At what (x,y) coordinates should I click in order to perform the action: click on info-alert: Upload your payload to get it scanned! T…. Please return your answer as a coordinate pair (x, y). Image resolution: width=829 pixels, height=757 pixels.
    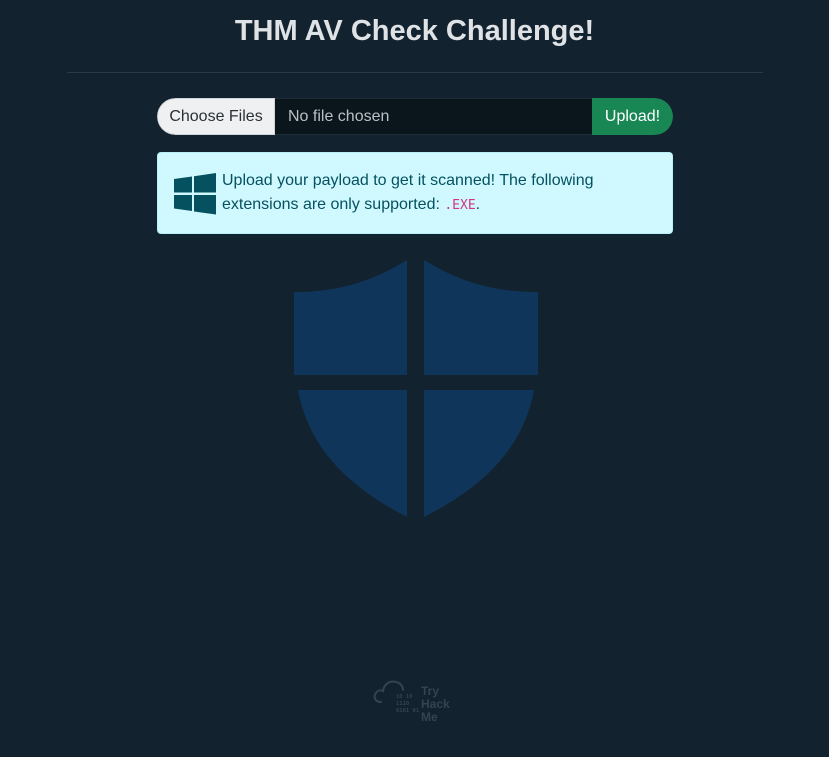
    Looking at the image, I should click on (415, 193).